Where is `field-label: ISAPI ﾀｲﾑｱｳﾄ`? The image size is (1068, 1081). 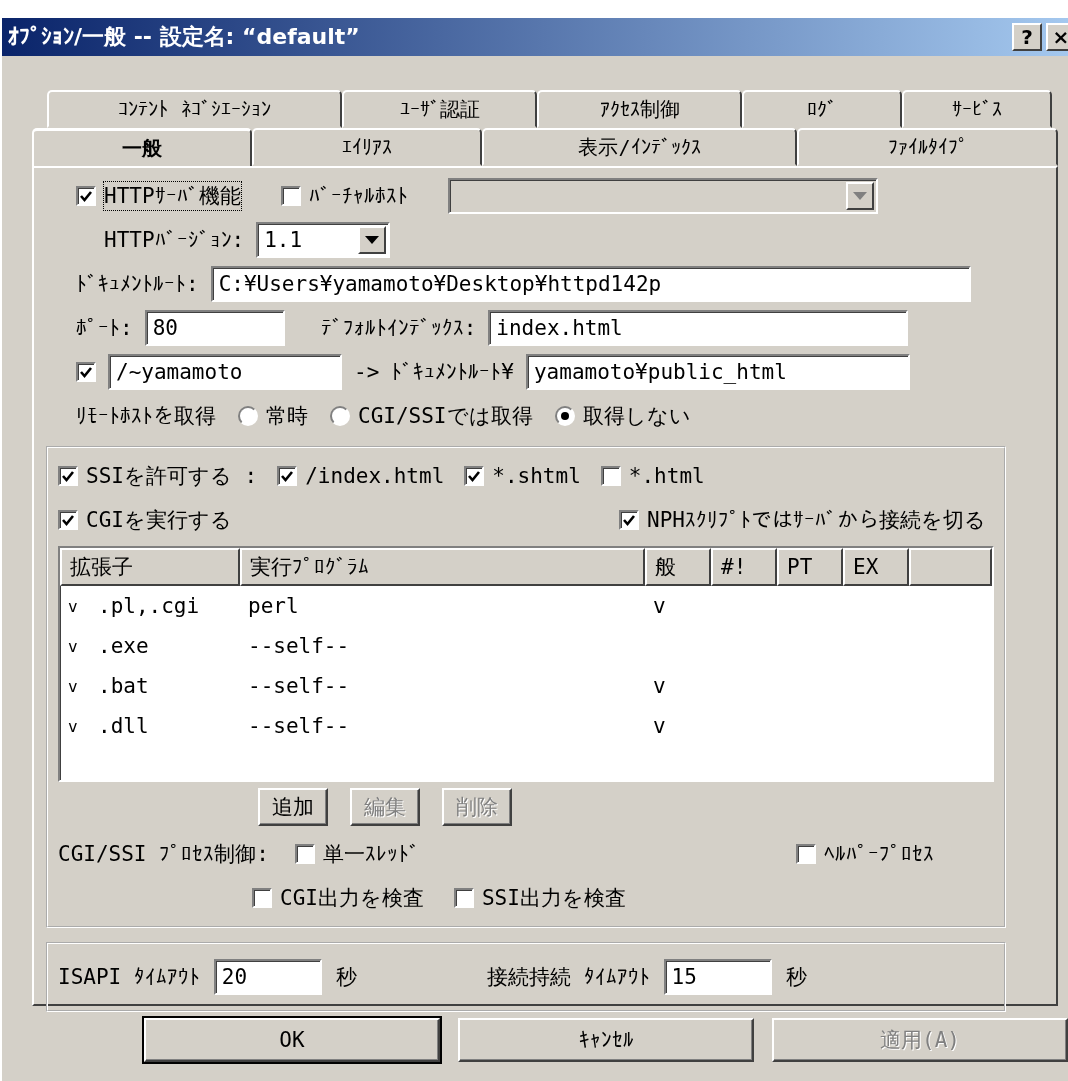 field-label: ISAPI ﾀｲﾑｱｳﾄ is located at coordinates (129, 977).